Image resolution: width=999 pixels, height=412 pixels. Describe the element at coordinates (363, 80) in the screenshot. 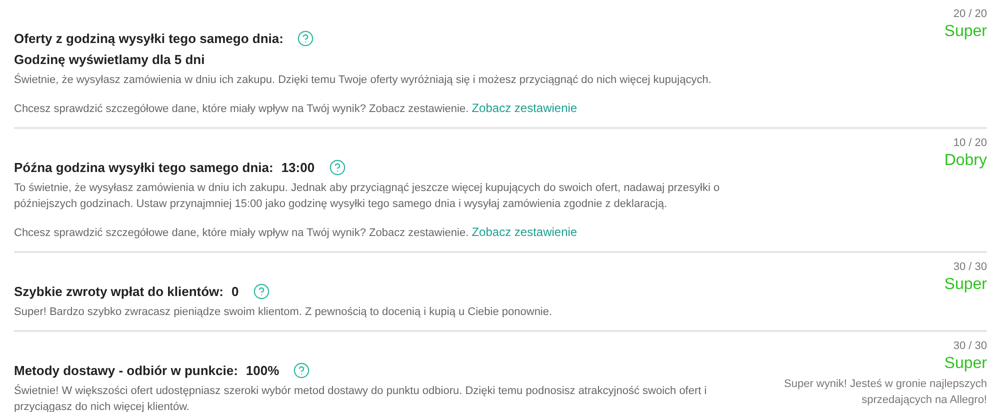

I see `section-description: Świetnie, że wysyłasz zamówienia w dniu ich zakupu. Dzięki temu Twoje oferty wyróżniają się i możesz przyciągnąć do nich więcej kupujących.` at that location.